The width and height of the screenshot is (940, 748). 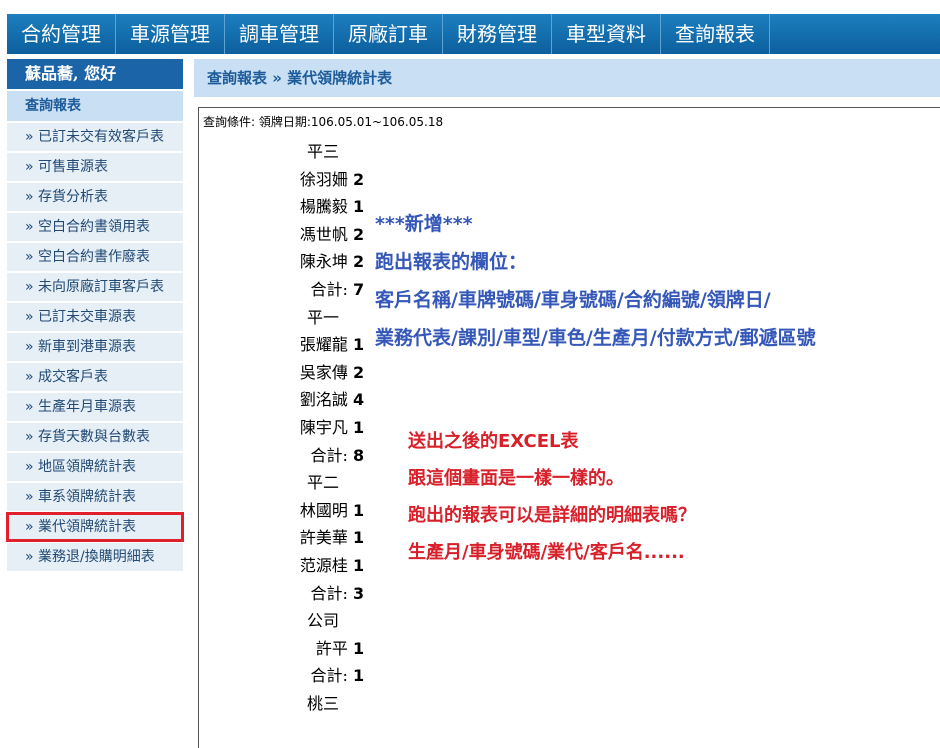 I want to click on report-row-name: 陳宇凡, so click(x=323, y=427).